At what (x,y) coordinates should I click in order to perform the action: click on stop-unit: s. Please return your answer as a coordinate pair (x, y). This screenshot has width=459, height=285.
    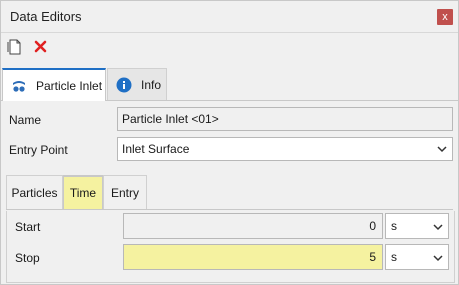
    Looking at the image, I should click on (394, 257).